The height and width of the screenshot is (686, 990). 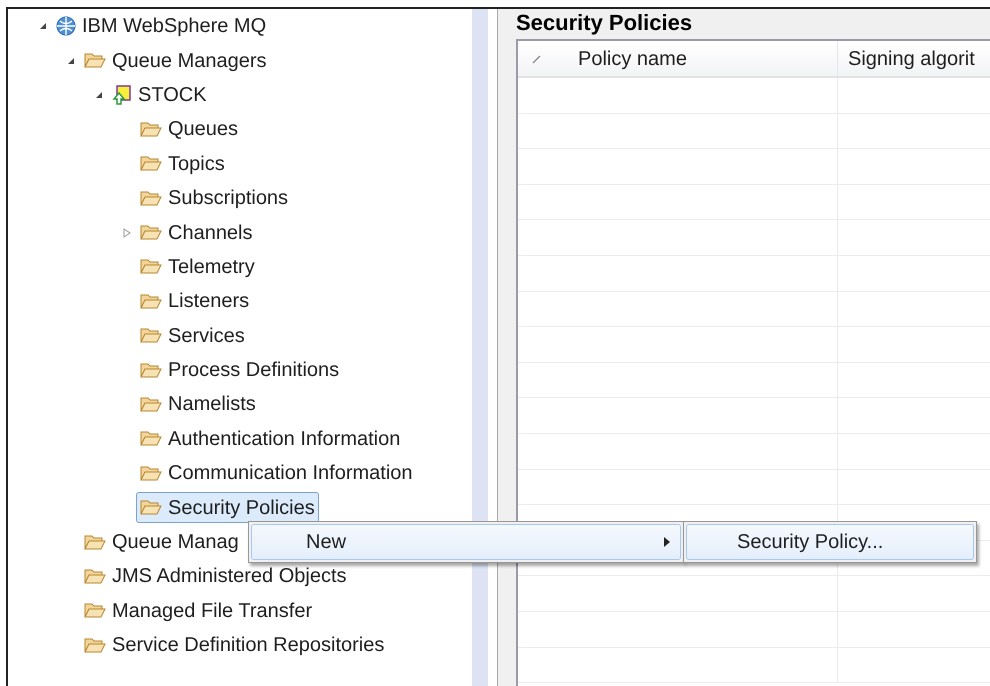 I want to click on menu-item: New, so click(x=466, y=542).